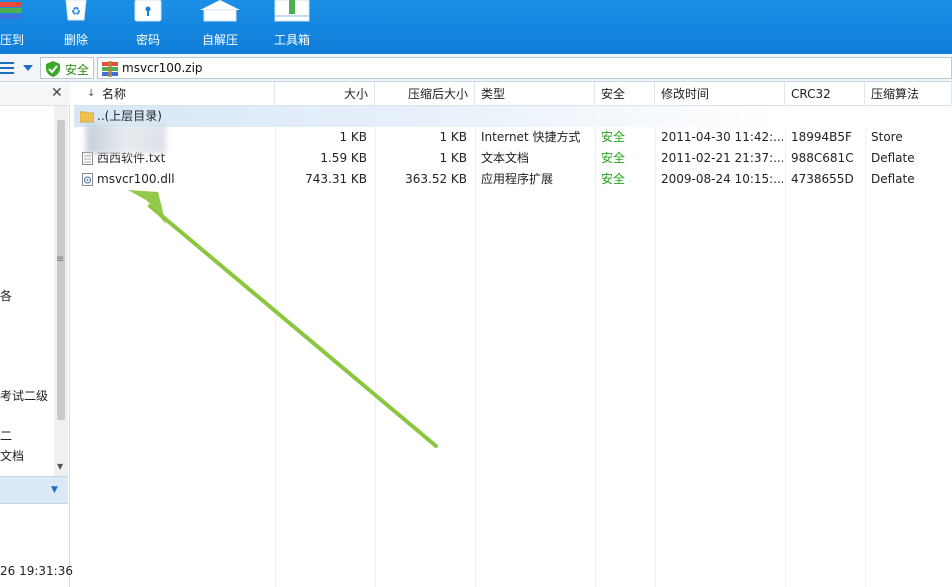 The image size is (952, 587). What do you see at coordinates (821, 137) in the screenshot?
I see `file-crc32: 18994B5F` at bounding box center [821, 137].